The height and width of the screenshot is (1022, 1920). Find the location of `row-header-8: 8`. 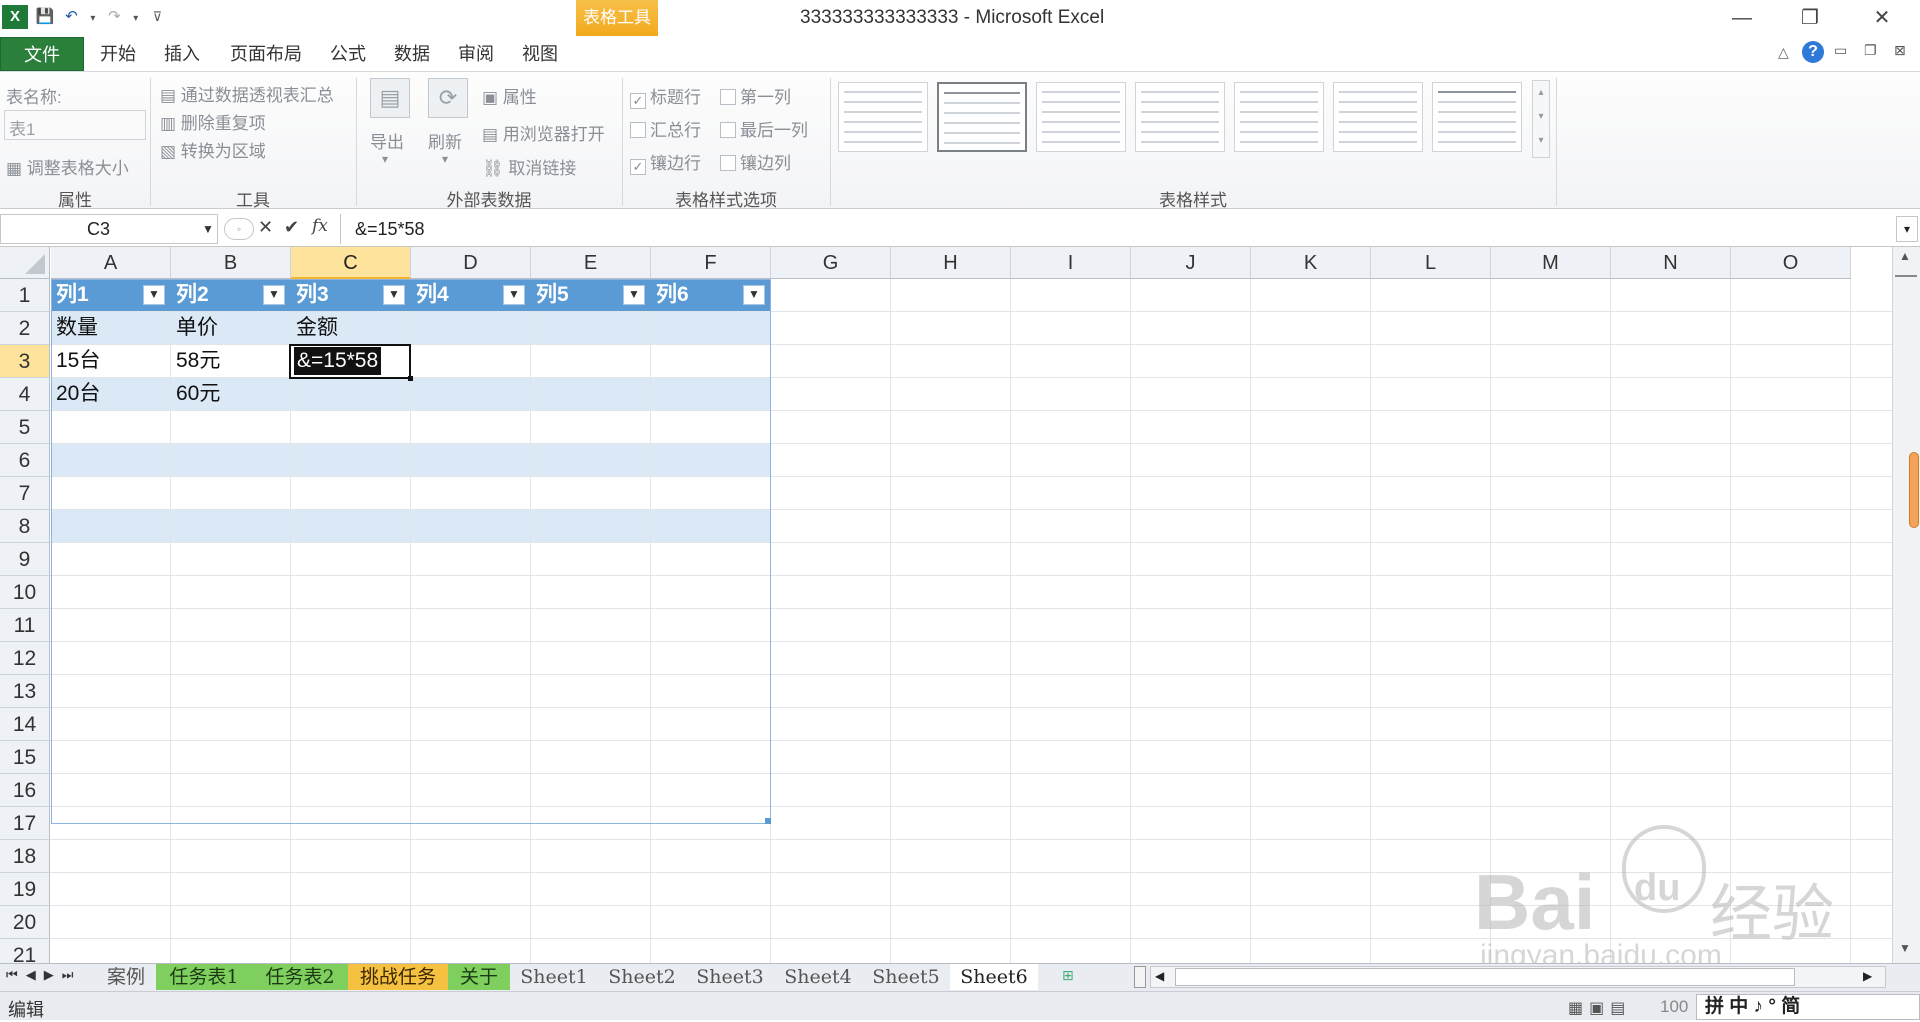

row-header-8: 8 is located at coordinates (25, 526).